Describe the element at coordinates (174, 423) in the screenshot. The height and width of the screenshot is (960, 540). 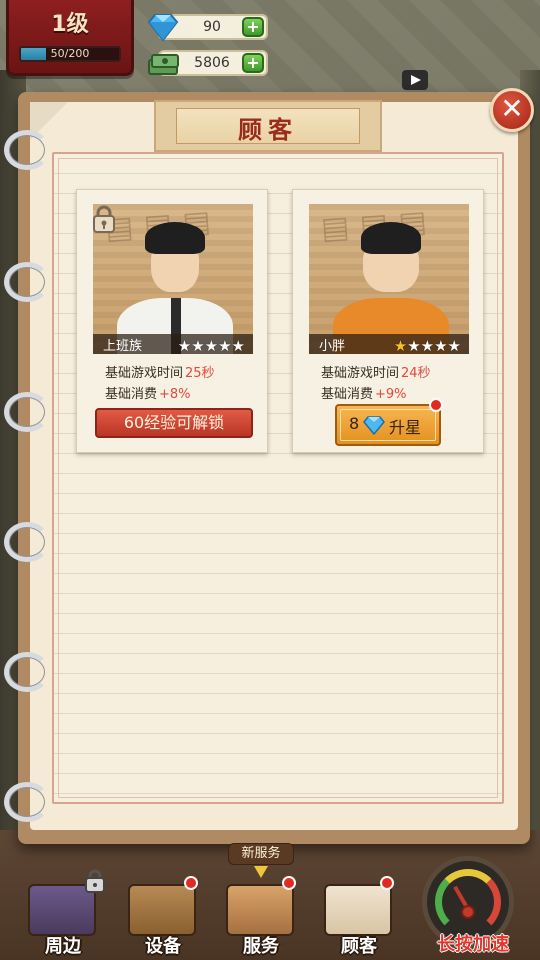
I see `unlock-button: 60经验可解锁` at that location.